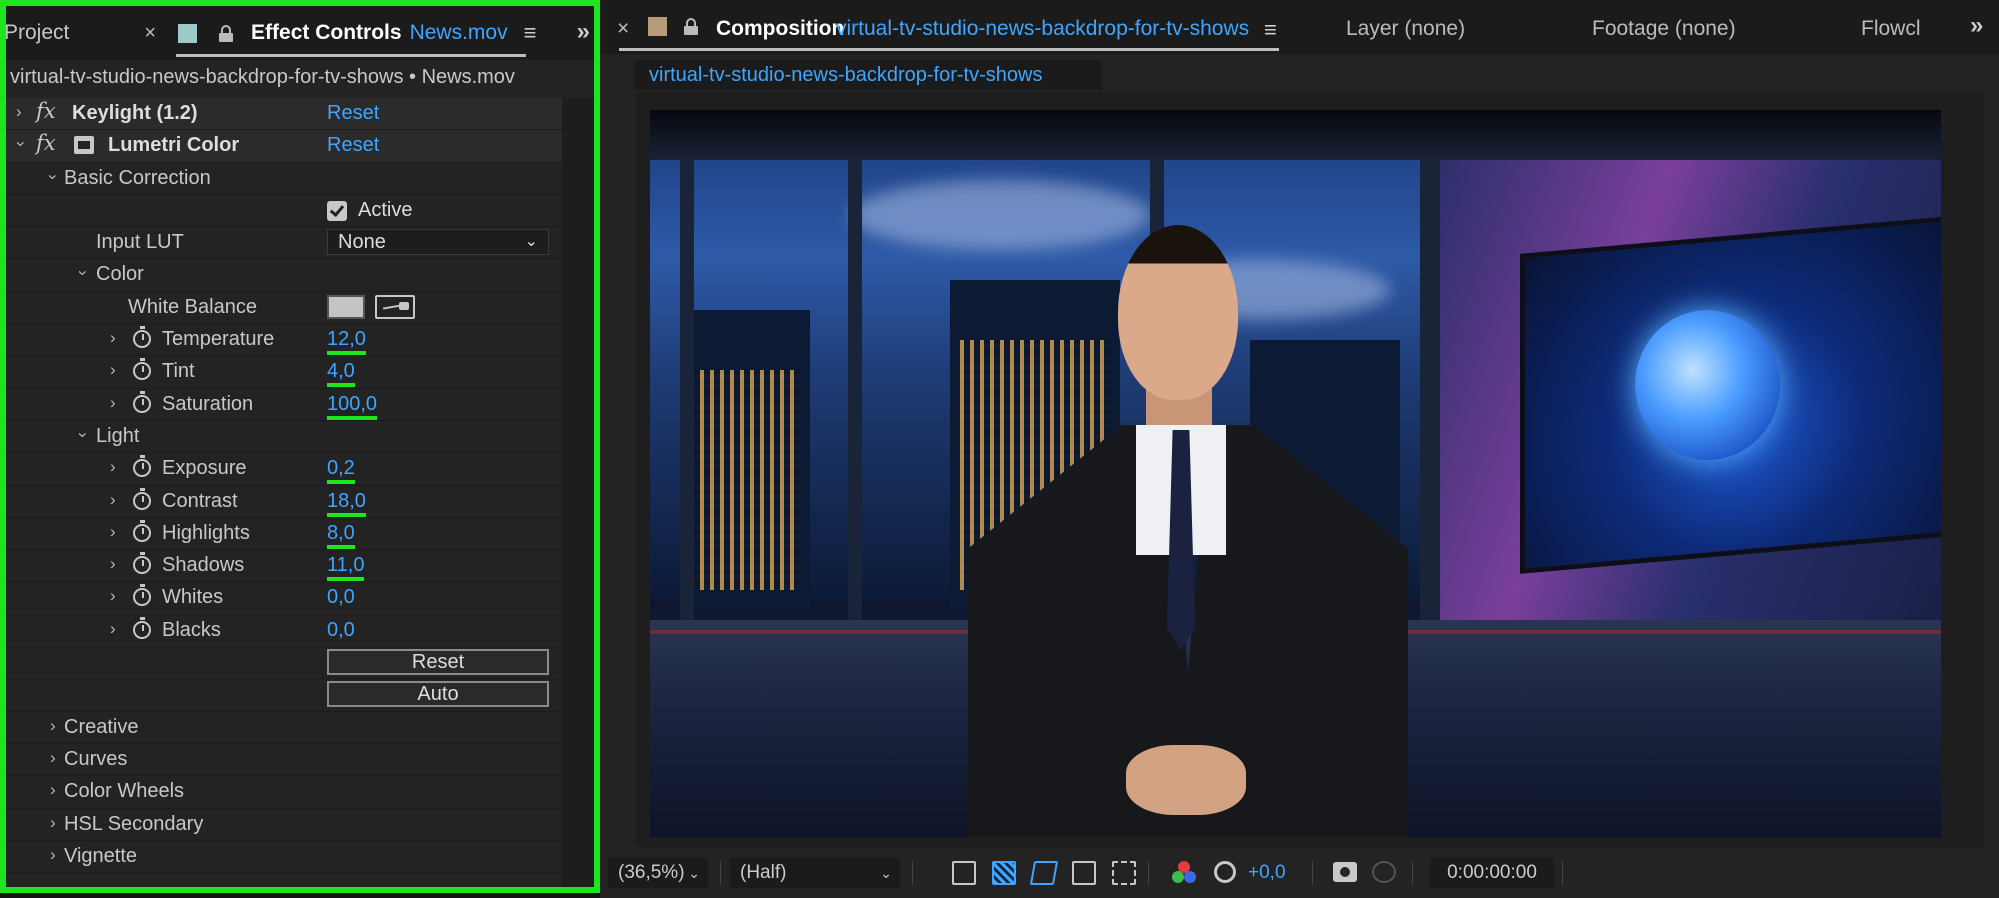  What do you see at coordinates (438, 662) in the screenshot?
I see `reset-button: Reset` at bounding box center [438, 662].